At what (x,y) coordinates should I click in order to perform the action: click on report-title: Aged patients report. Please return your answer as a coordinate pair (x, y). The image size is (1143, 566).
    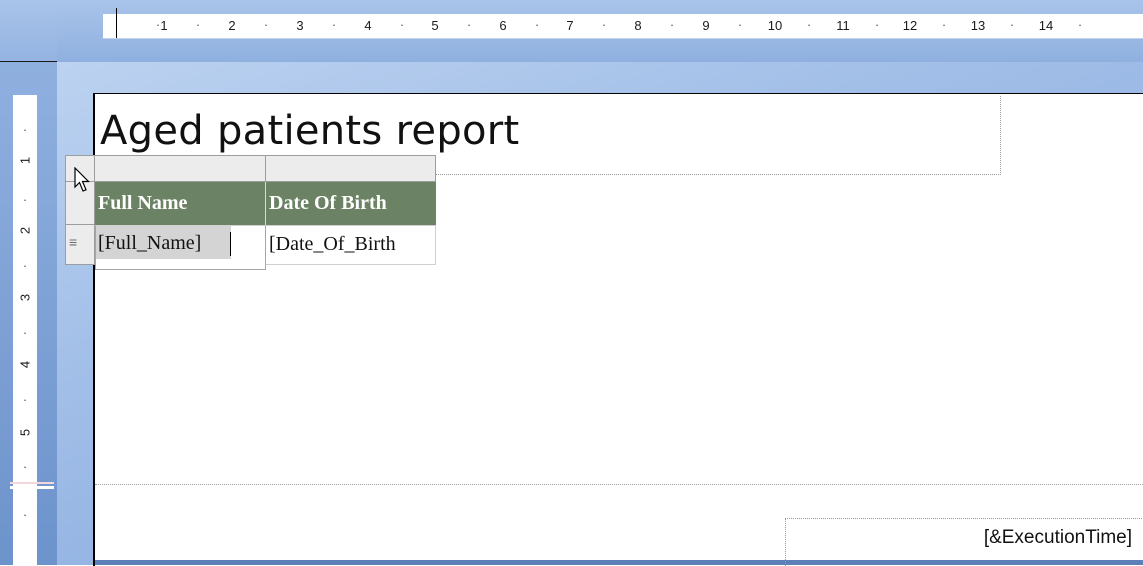
    Looking at the image, I should click on (310, 131).